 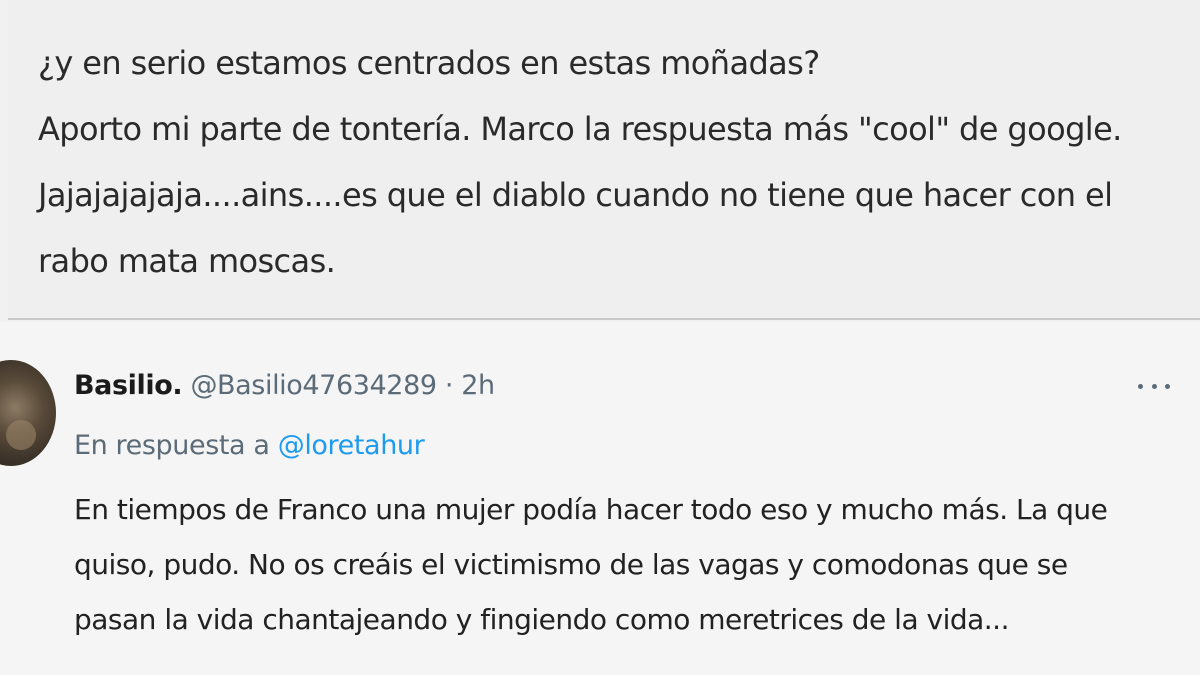 What do you see at coordinates (478, 385) in the screenshot?
I see `timestamp: 2h` at bounding box center [478, 385].